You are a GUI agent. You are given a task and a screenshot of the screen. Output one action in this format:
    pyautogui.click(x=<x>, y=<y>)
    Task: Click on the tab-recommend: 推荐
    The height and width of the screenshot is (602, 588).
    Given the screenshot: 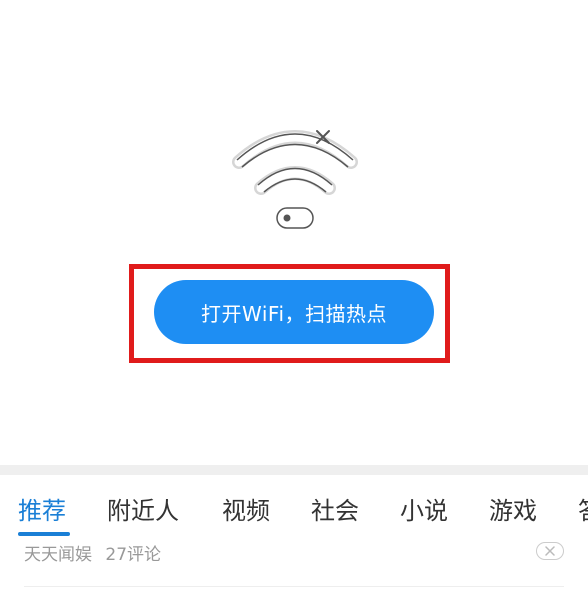 What is the action you would take?
    pyautogui.click(x=42, y=508)
    